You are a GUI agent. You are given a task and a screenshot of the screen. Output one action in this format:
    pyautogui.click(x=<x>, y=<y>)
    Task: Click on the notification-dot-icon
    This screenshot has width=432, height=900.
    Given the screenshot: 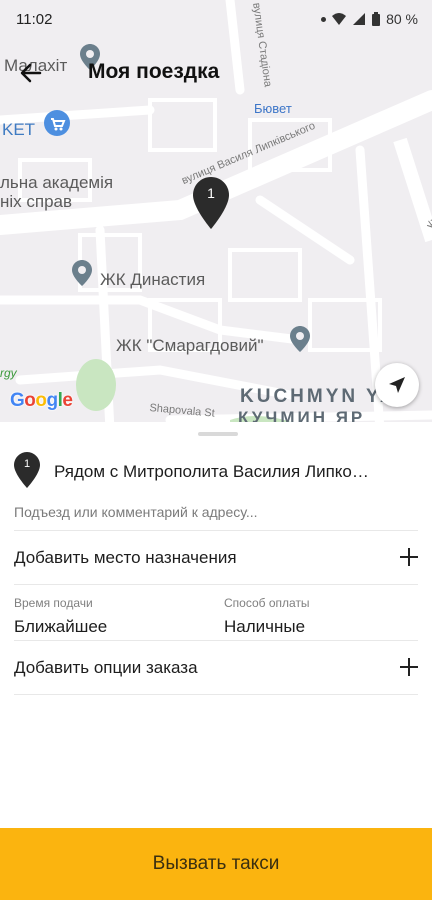 What is the action you would take?
    pyautogui.click(x=324, y=19)
    